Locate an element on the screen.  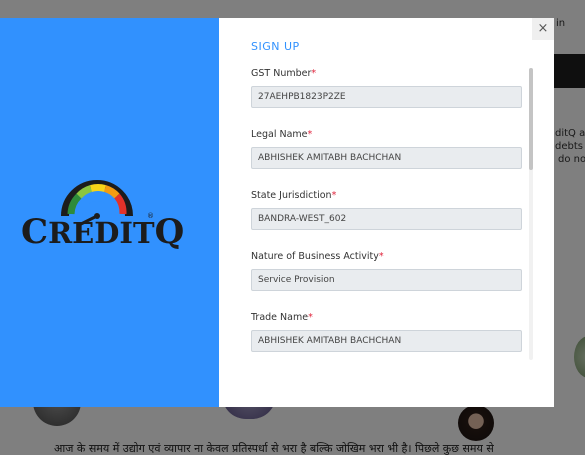
field-label: GST Number* is located at coordinates (387, 76).